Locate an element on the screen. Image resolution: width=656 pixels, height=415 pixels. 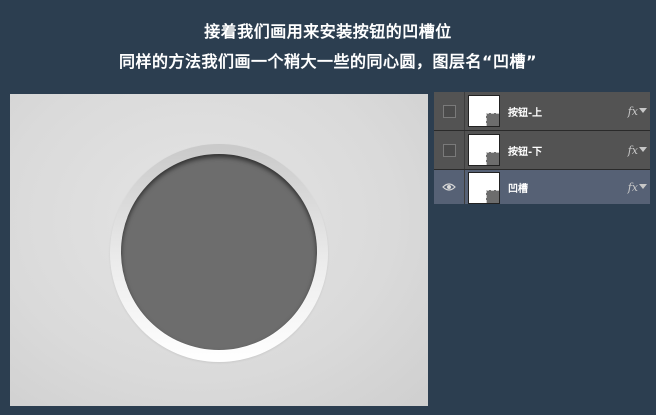
layer-name: 按钮-下 is located at coordinates (525, 150).